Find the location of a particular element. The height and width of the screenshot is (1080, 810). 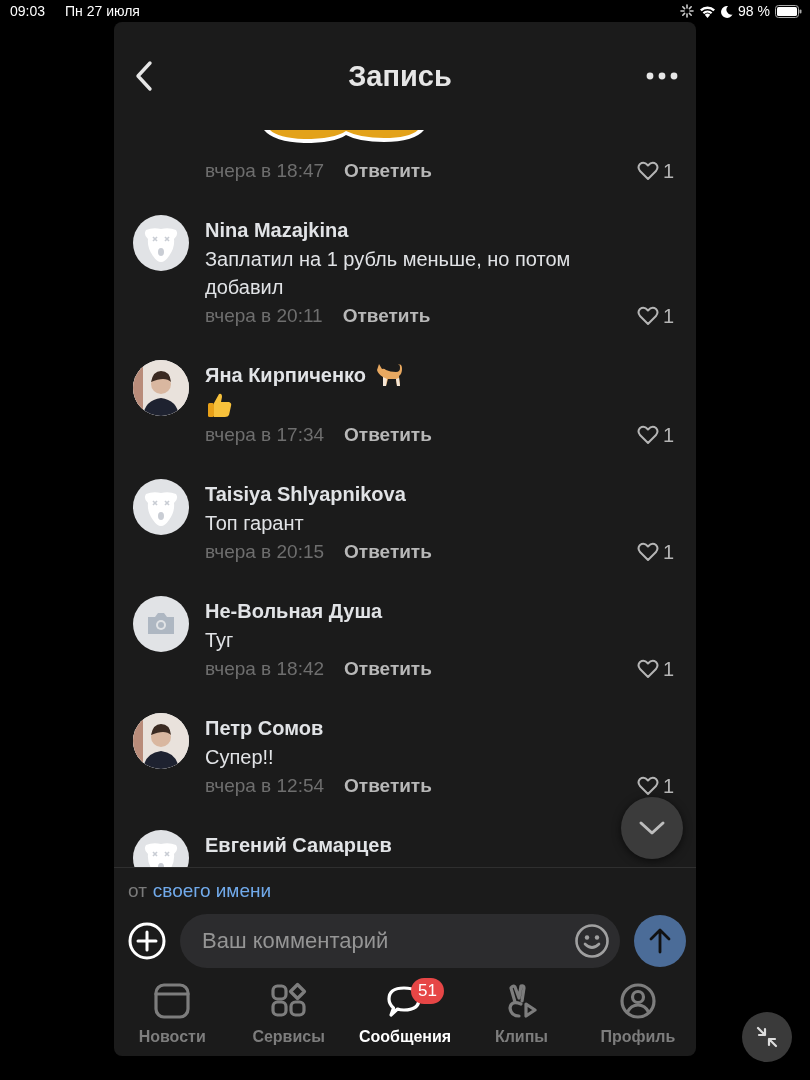

from-label: от is located at coordinates (137, 890).